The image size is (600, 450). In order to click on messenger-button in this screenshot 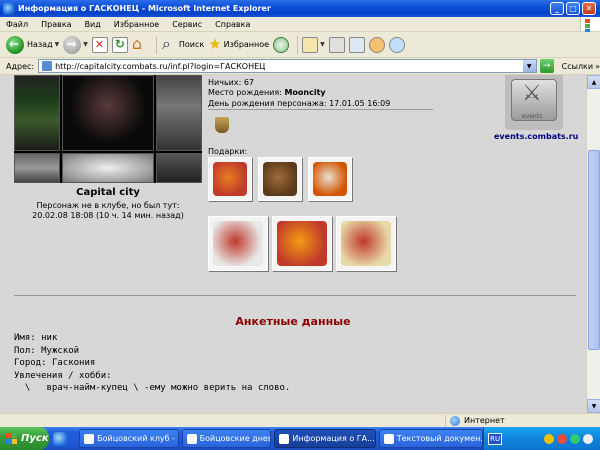, I will do `click(376, 44)`.